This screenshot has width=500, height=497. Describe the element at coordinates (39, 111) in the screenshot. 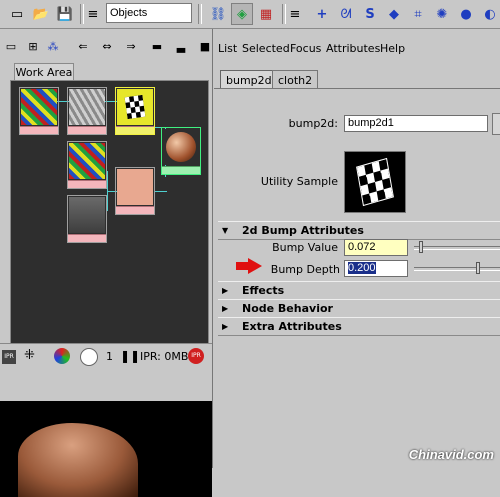

I see `node-place2d` at that location.